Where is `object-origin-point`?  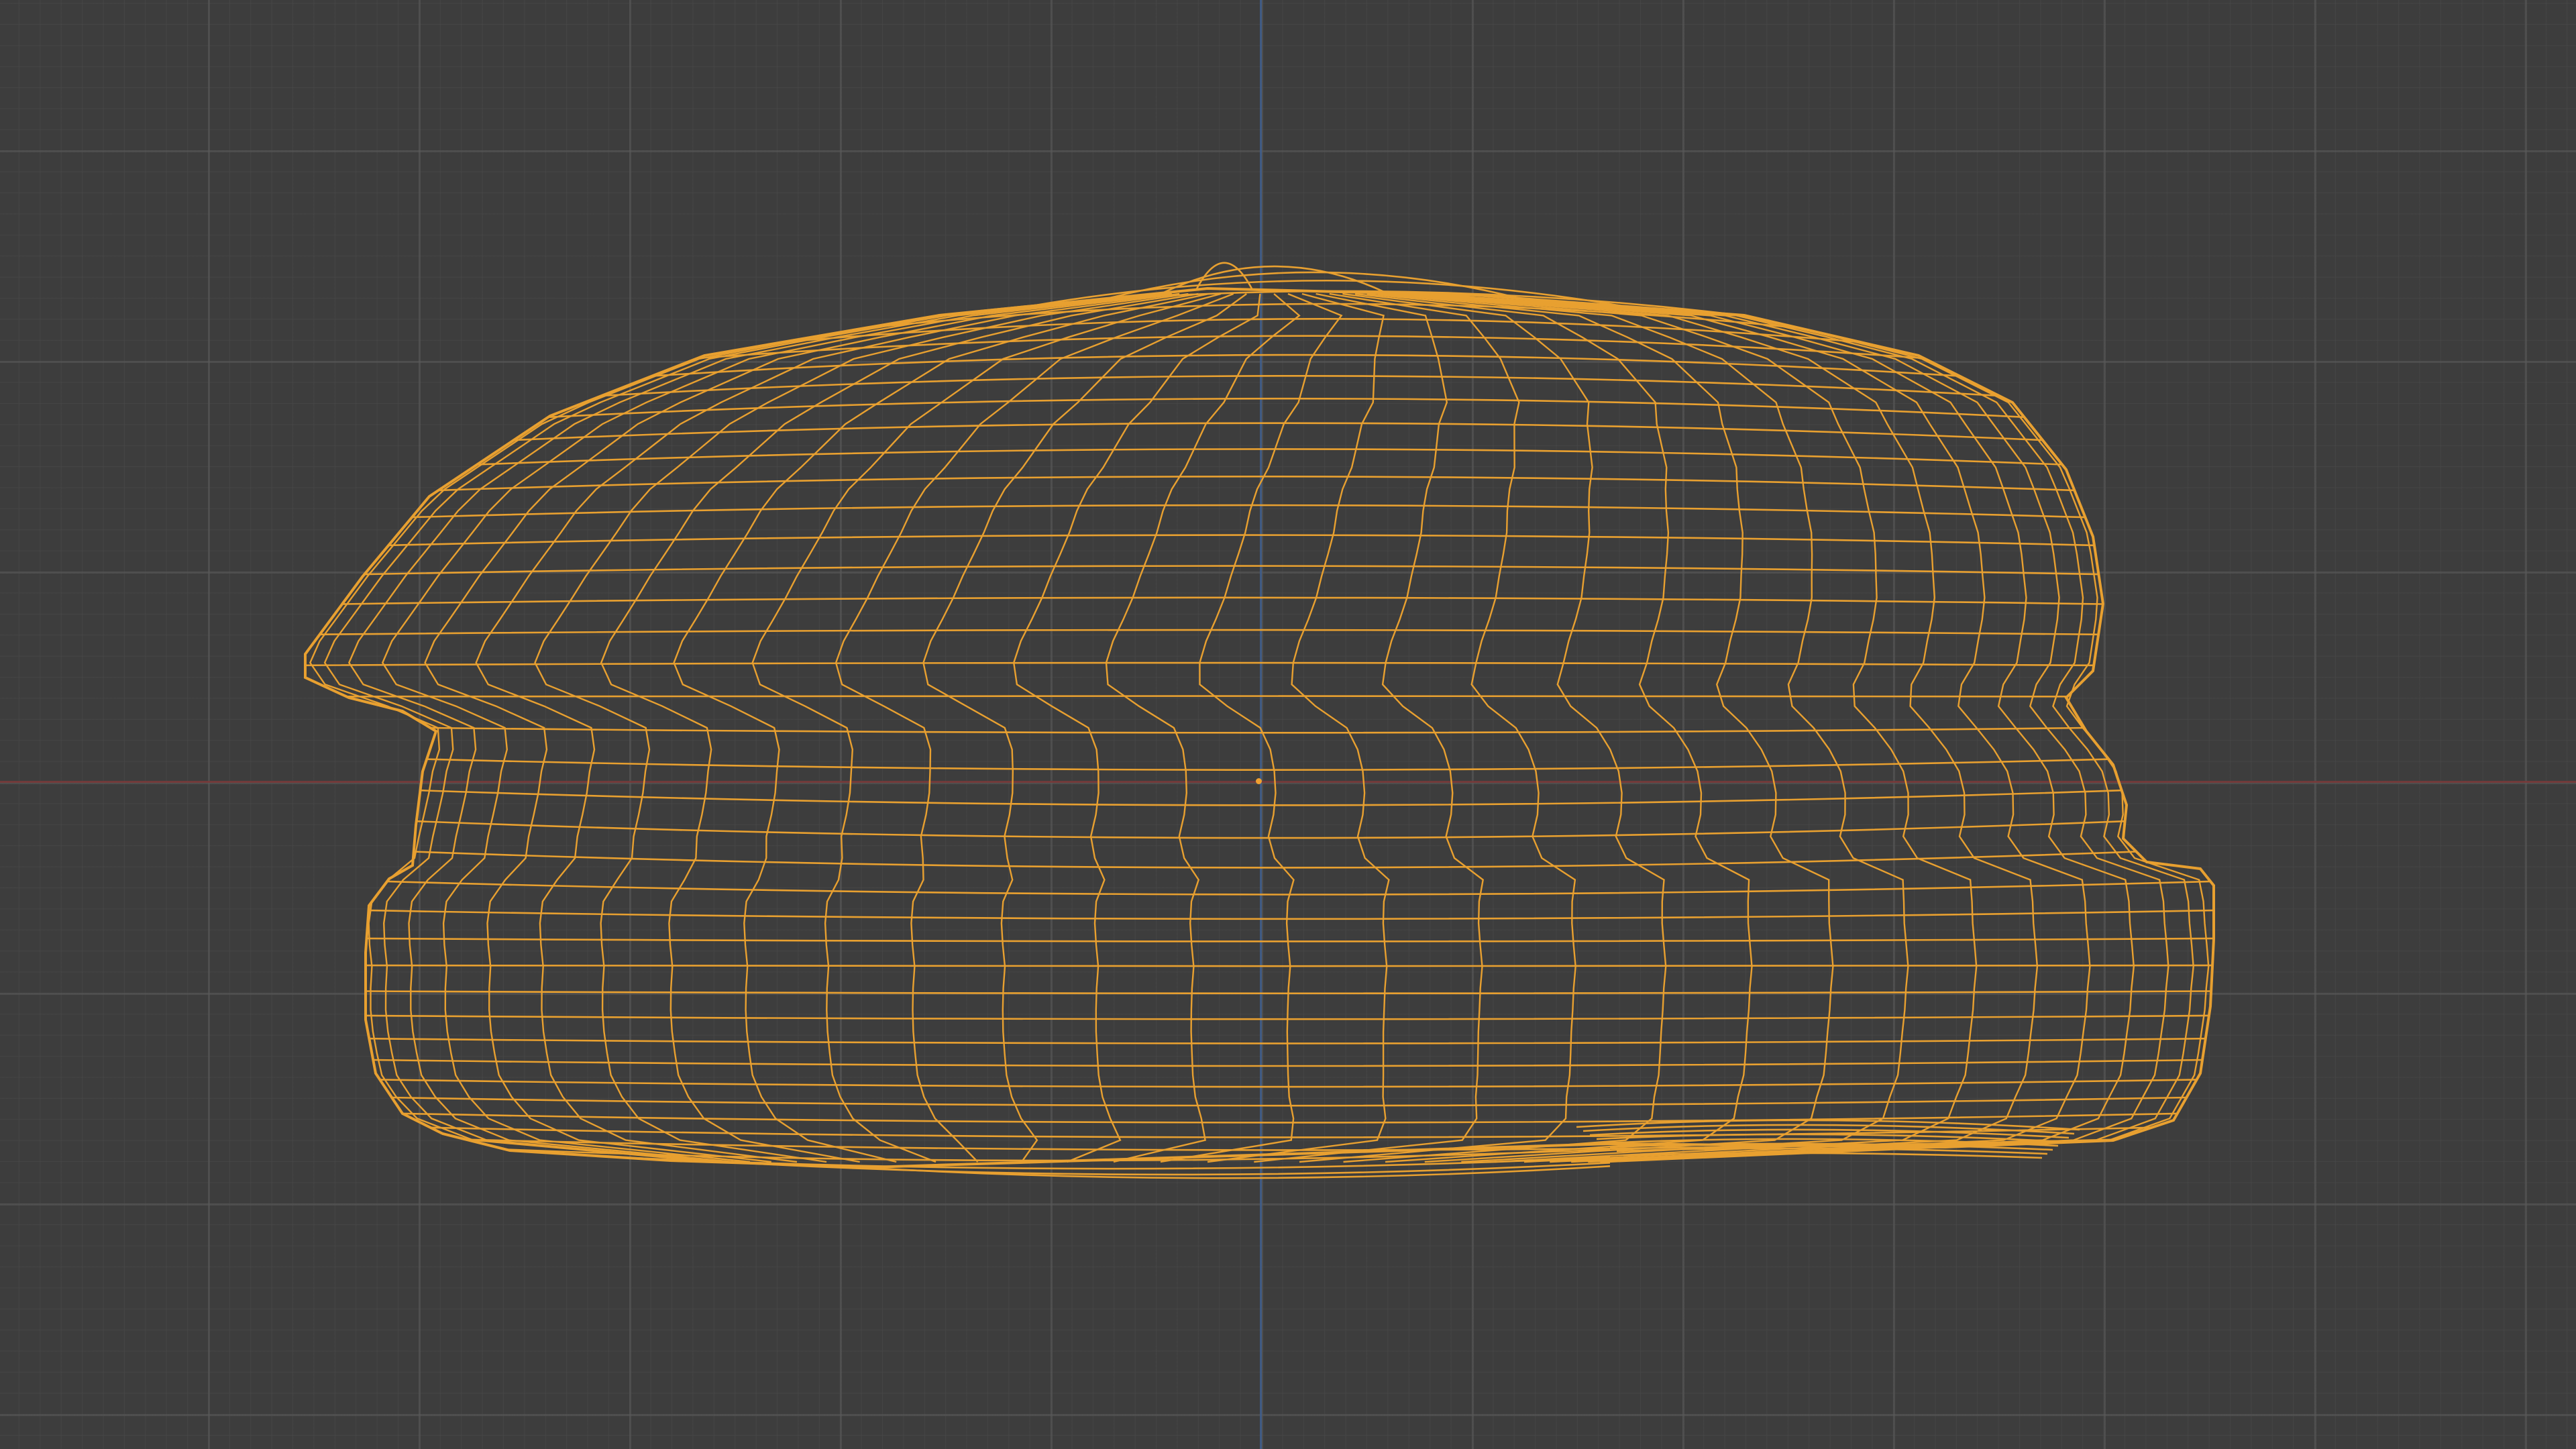 object-origin-point is located at coordinates (1259, 781).